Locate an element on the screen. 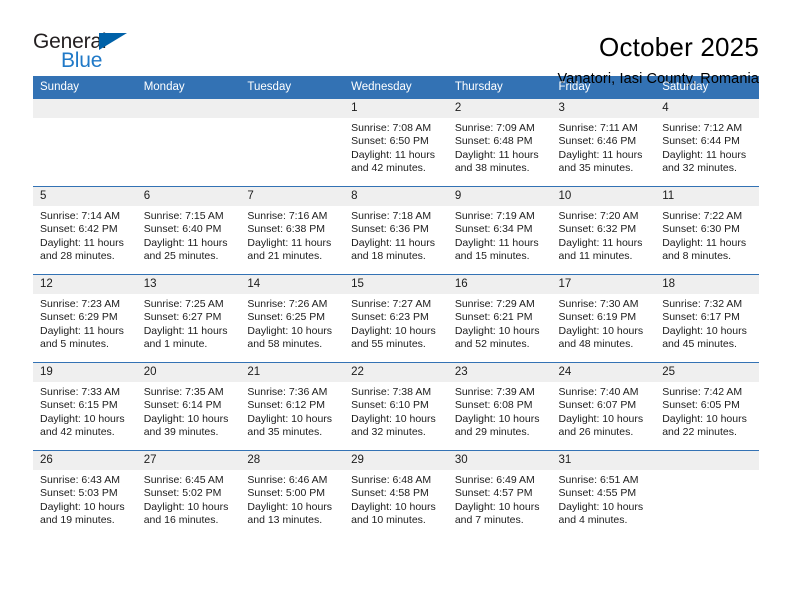 Image resolution: width=792 pixels, height=612 pixels. sunset-text: Sunset: 6:27 PM is located at coordinates (182, 317).